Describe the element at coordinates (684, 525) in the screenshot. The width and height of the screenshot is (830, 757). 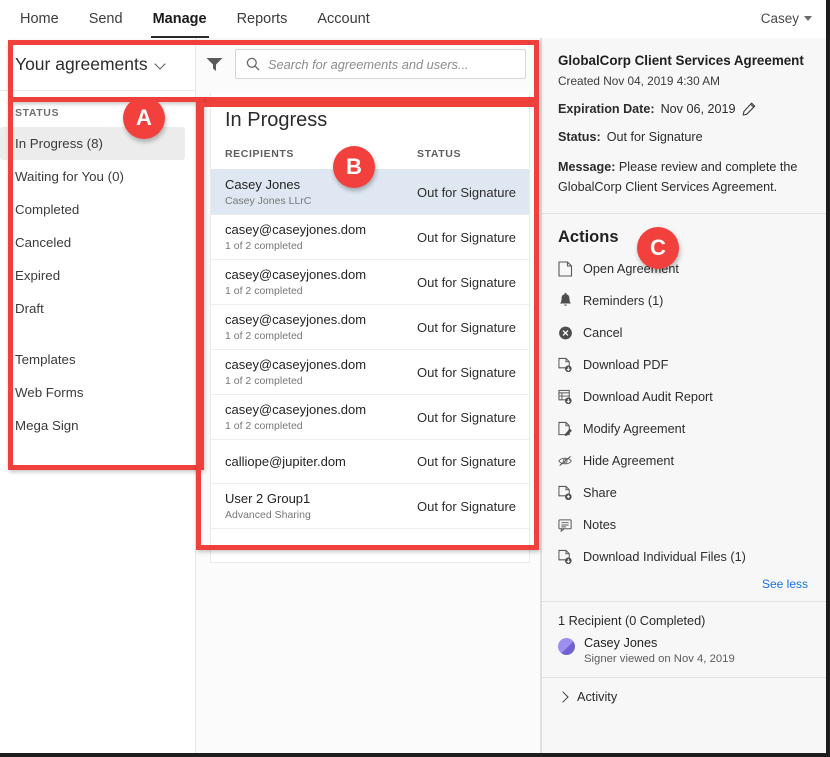
I see `action-notes: Notes` at that location.